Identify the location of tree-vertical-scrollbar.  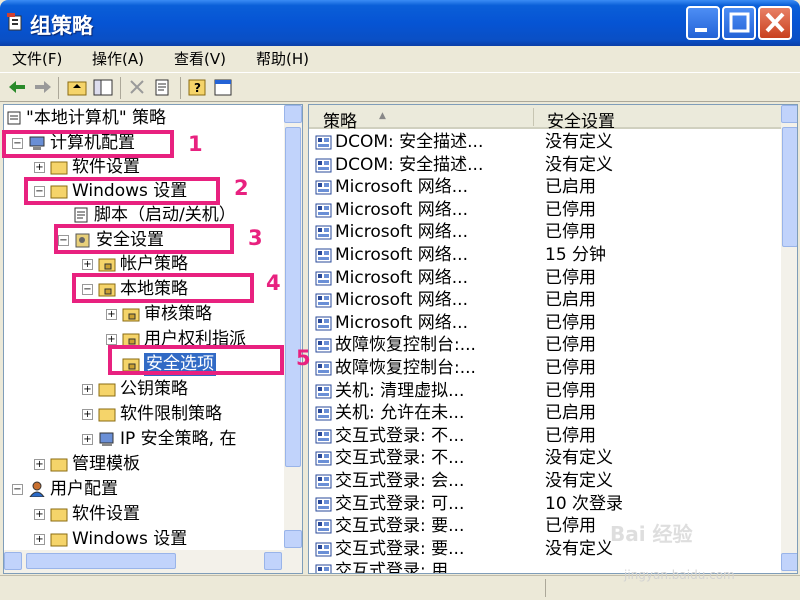
(293, 327).